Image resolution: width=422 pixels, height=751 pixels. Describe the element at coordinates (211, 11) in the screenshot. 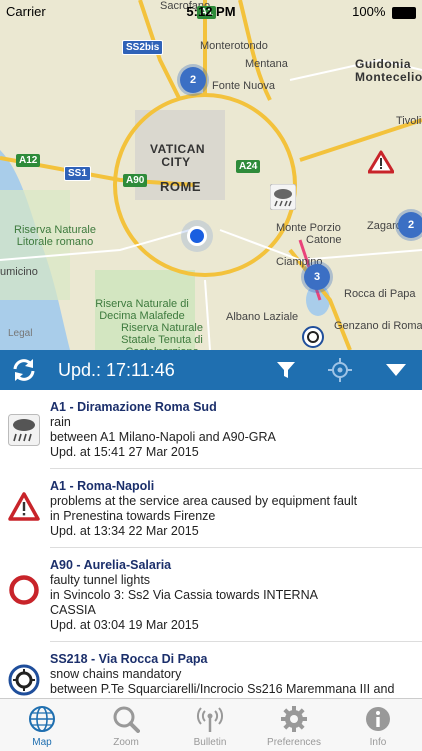

I see `status-bar: Carrier 5:12 PM 100%` at that location.